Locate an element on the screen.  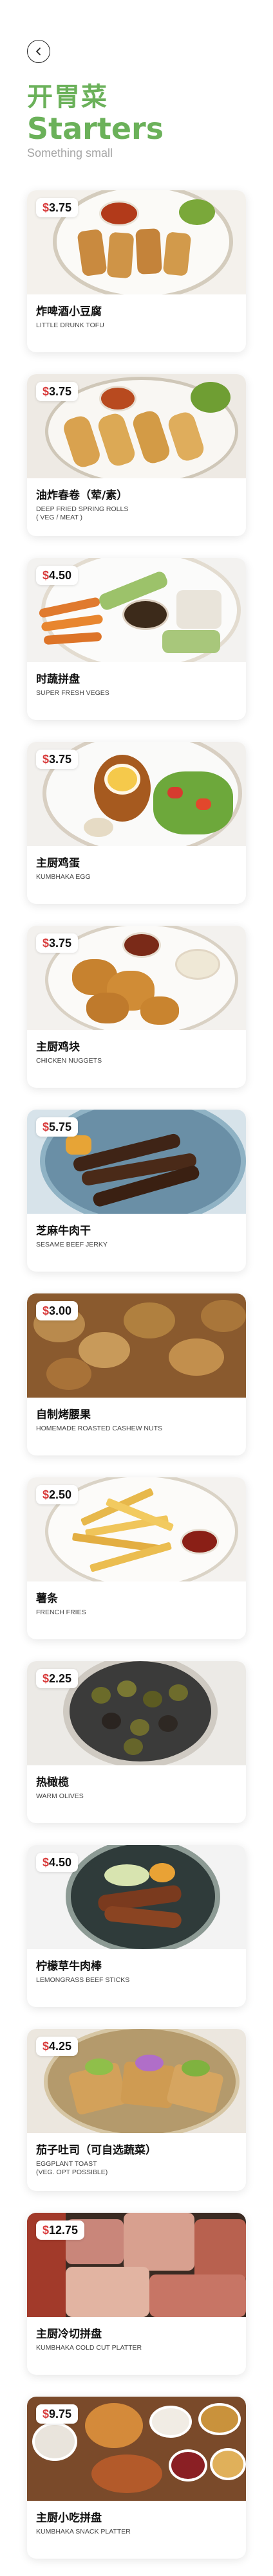
dish-name-cn: 油炸春卷（荤/素） is located at coordinates (82, 495).